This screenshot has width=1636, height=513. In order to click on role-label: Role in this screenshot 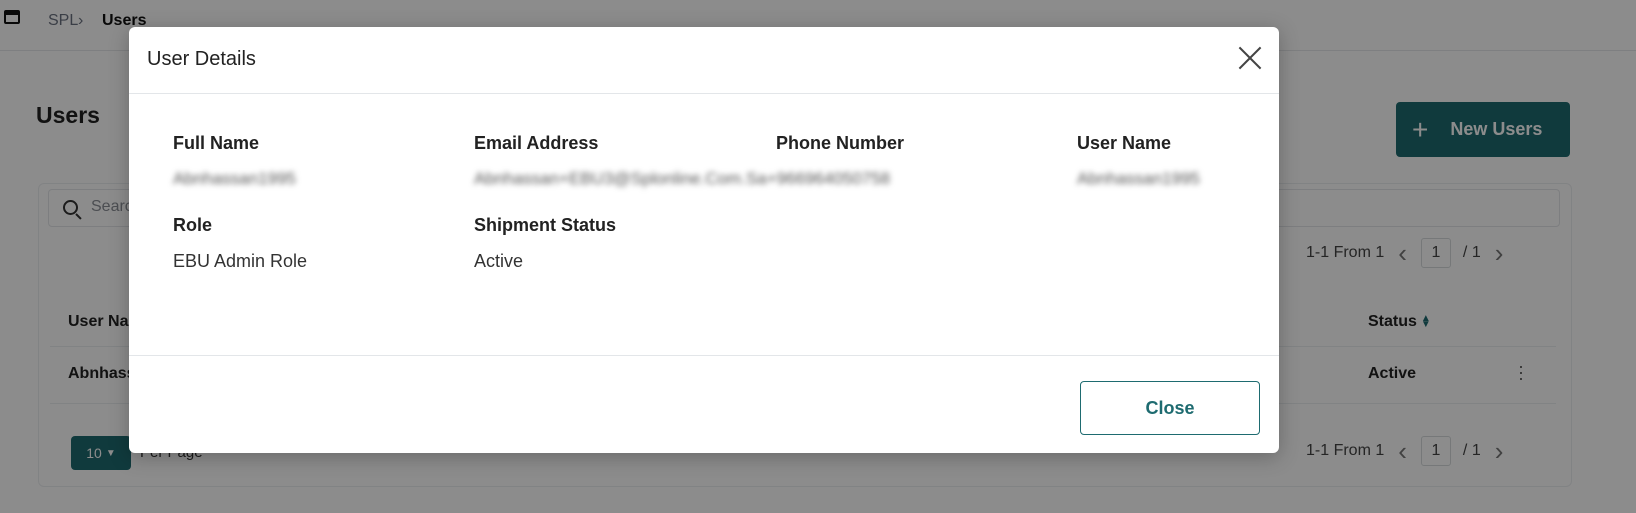, I will do `click(193, 225)`.